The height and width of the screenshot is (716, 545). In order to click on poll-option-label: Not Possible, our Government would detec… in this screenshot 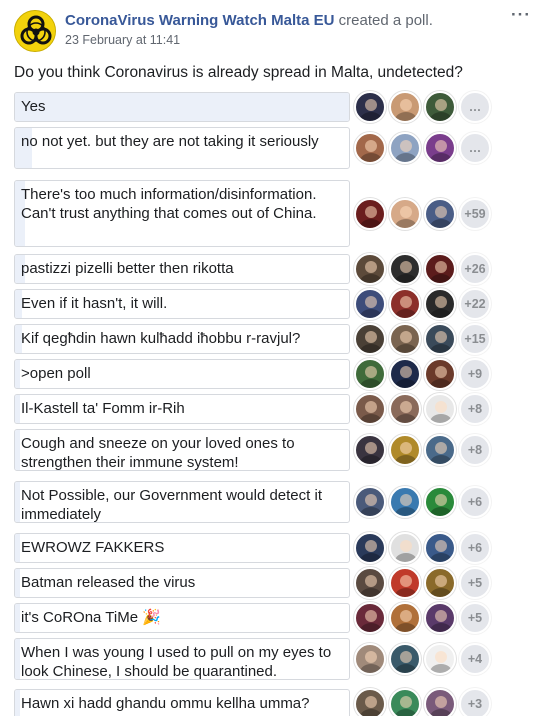, I will do `click(171, 505)`.